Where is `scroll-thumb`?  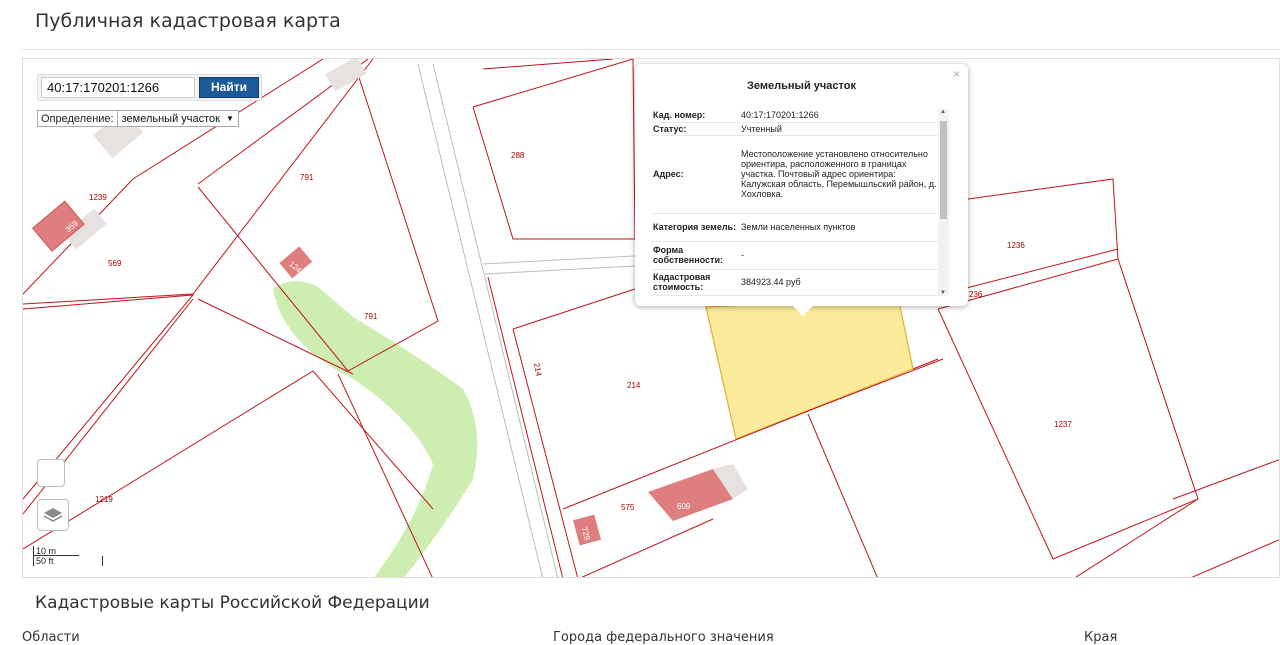
scroll-thumb is located at coordinates (943, 170).